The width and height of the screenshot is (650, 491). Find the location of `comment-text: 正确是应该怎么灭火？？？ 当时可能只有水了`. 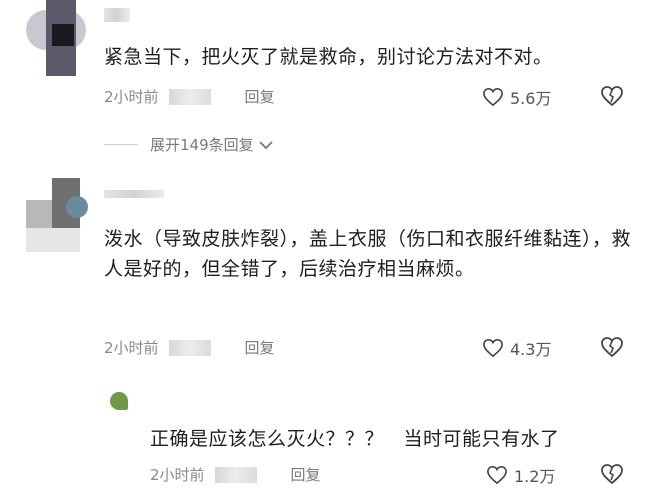

comment-text: 正确是应该怎么灭火？？？ 当时可能只有水了 is located at coordinates (355, 439).